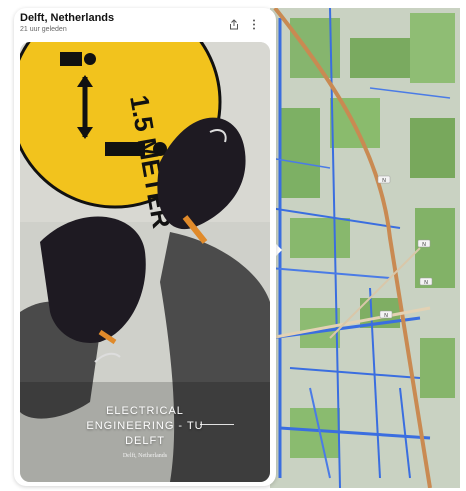 Image resolution: width=466 pixels, height=491 pixels. Describe the element at coordinates (43, 29) in the screenshot. I see `post-timestamp: 21 uur geleden` at that location.